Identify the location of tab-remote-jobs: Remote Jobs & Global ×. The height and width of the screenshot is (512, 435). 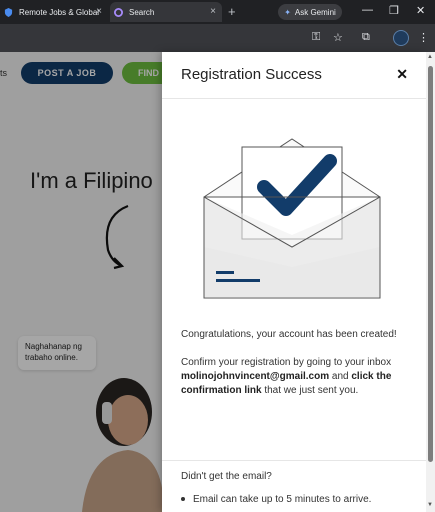
(54, 12).